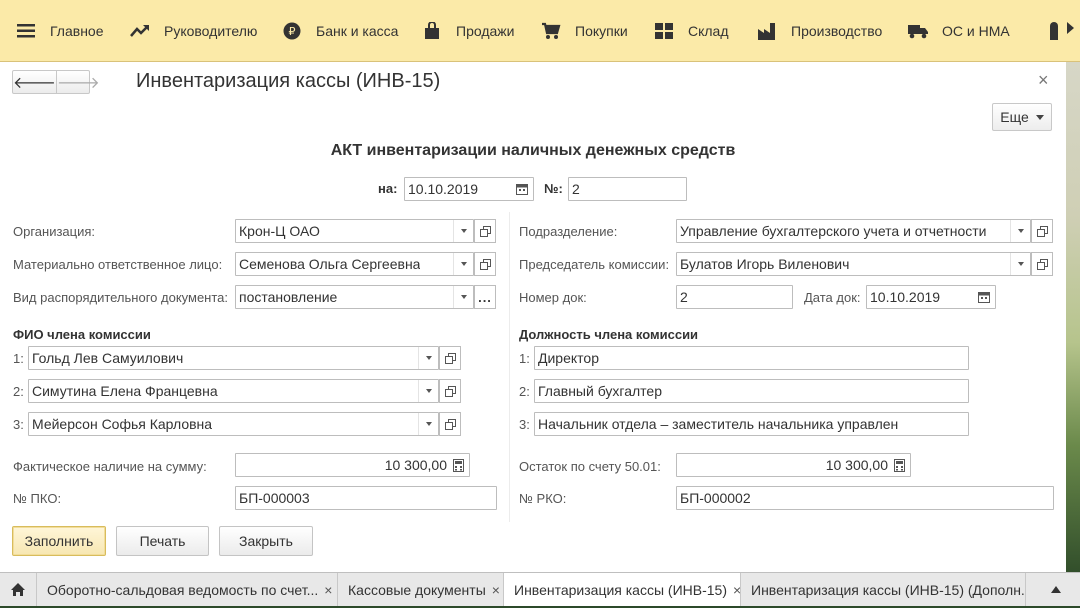  I want to click on open-chairman-button, so click(1042, 264).